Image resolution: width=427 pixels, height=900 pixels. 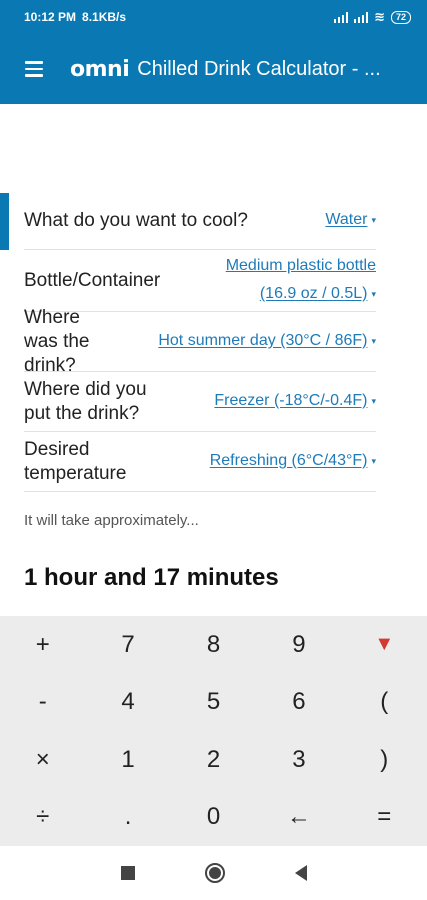 I want to click on key-0: 0, so click(x=213, y=818).